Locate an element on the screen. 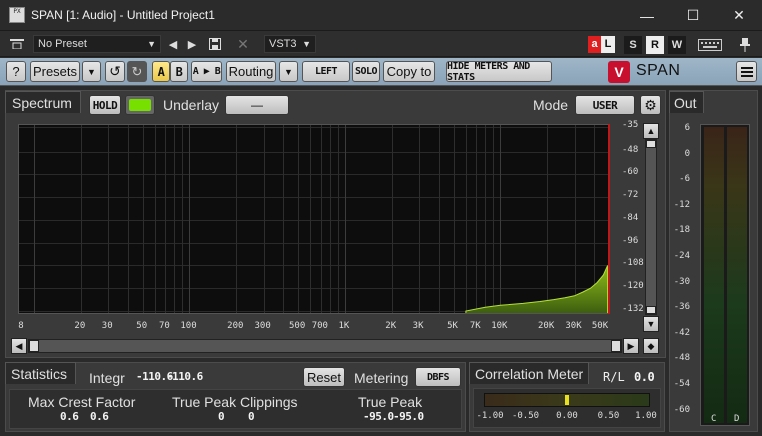 Image resolution: width=762 pixels, height=436 pixels. s-button: S is located at coordinates (633, 45).